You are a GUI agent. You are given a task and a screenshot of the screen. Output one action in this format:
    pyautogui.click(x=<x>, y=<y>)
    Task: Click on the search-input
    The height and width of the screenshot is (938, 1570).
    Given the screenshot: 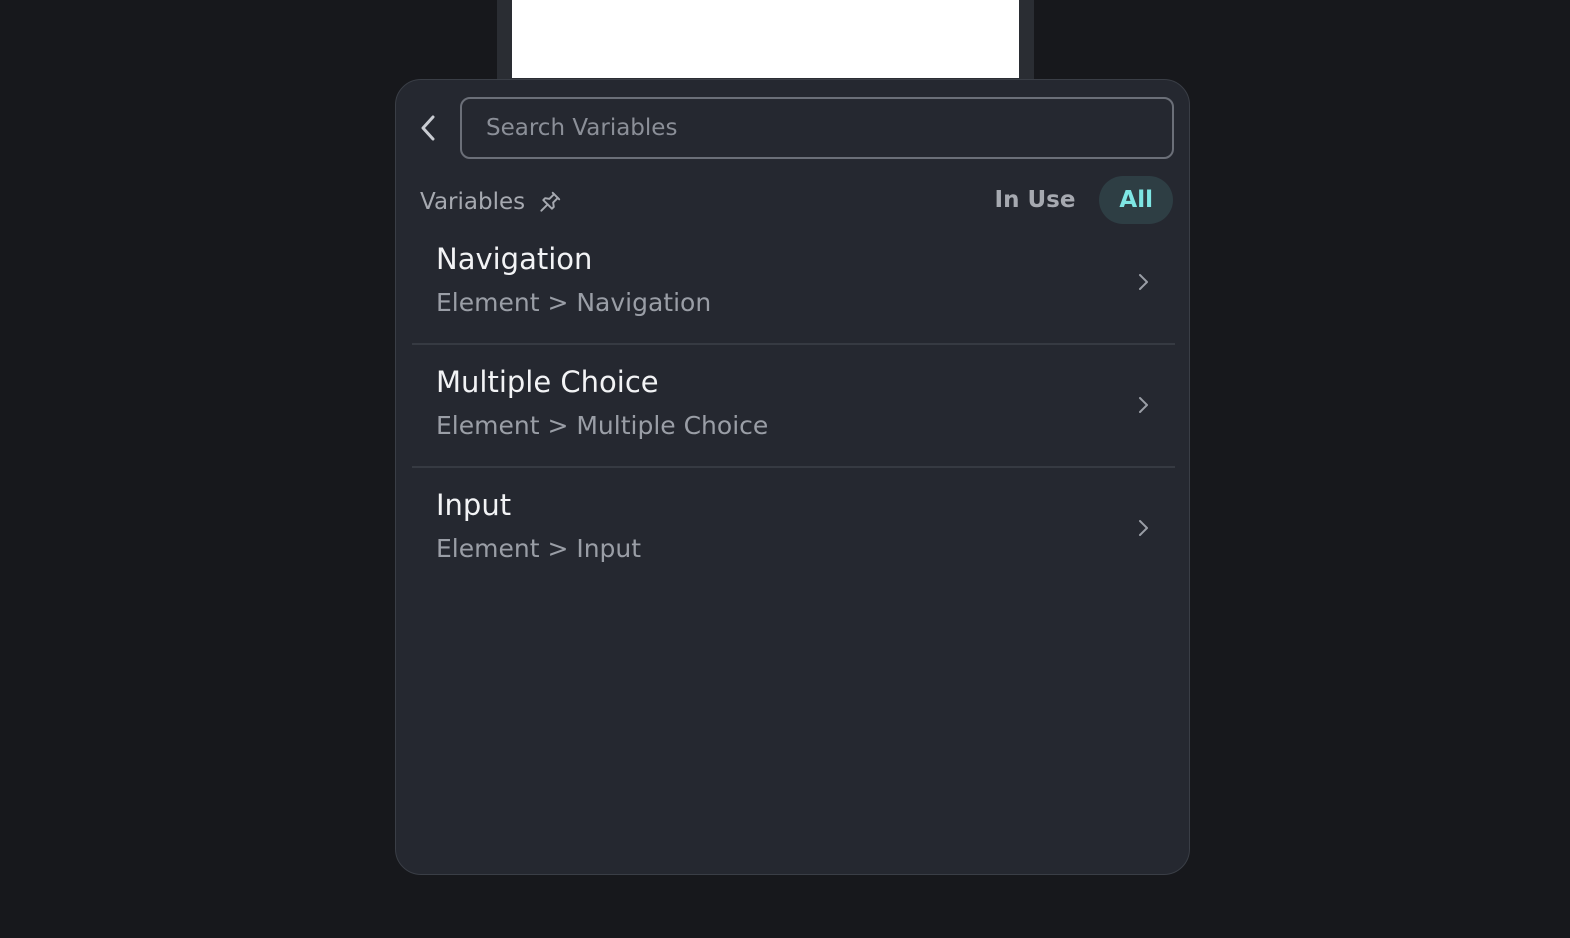 What is the action you would take?
    pyautogui.click(x=817, y=128)
    